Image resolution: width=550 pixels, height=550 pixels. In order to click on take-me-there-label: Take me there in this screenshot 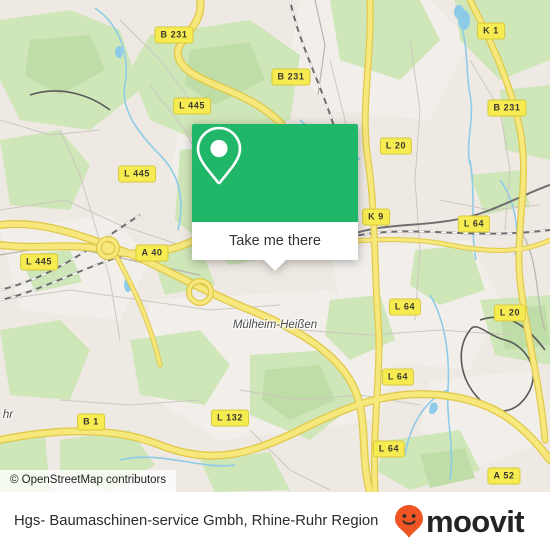, I will do `click(275, 241)`.